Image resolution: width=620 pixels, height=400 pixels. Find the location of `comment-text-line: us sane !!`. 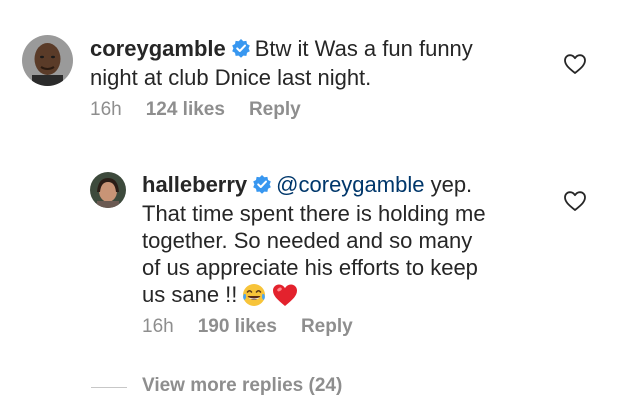

comment-text-line: us sane !! is located at coordinates (190, 294).